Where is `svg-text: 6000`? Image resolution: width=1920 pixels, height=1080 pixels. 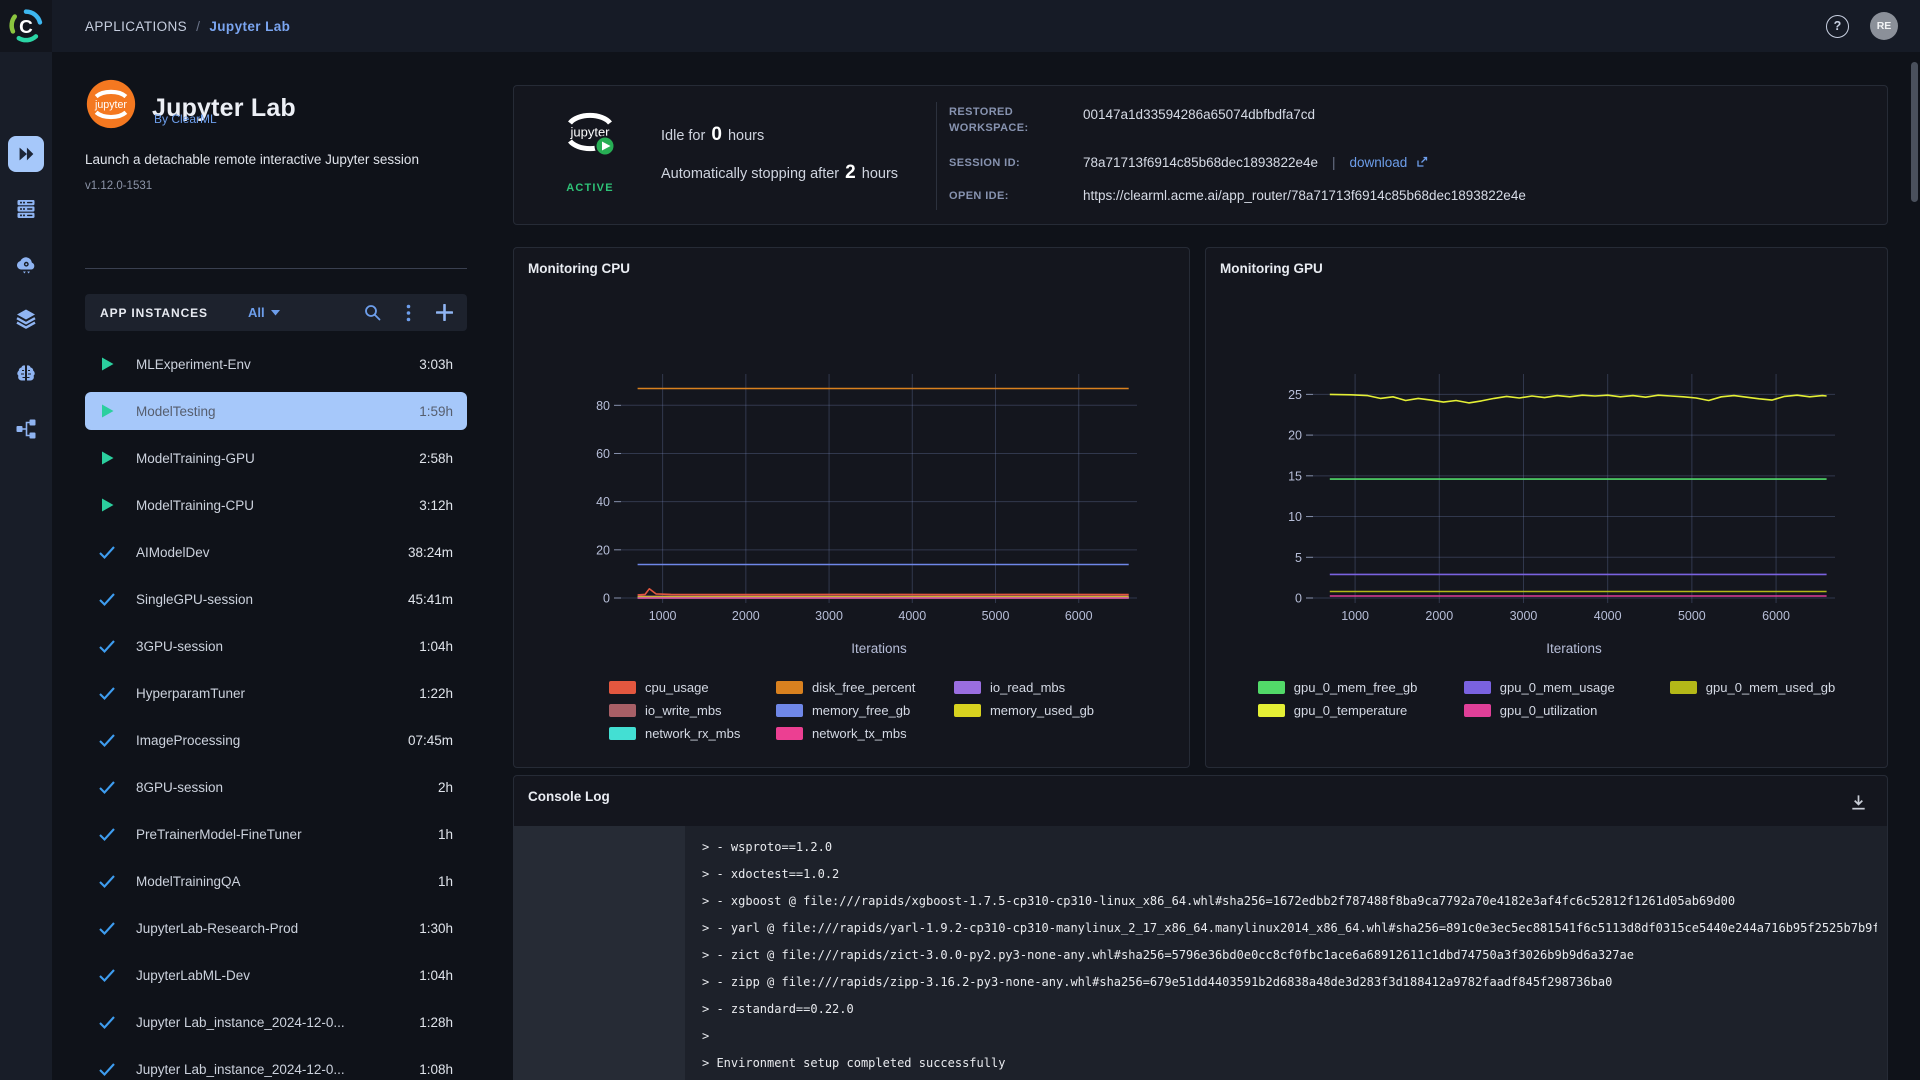
svg-text: 6000 is located at coordinates (1079, 616).